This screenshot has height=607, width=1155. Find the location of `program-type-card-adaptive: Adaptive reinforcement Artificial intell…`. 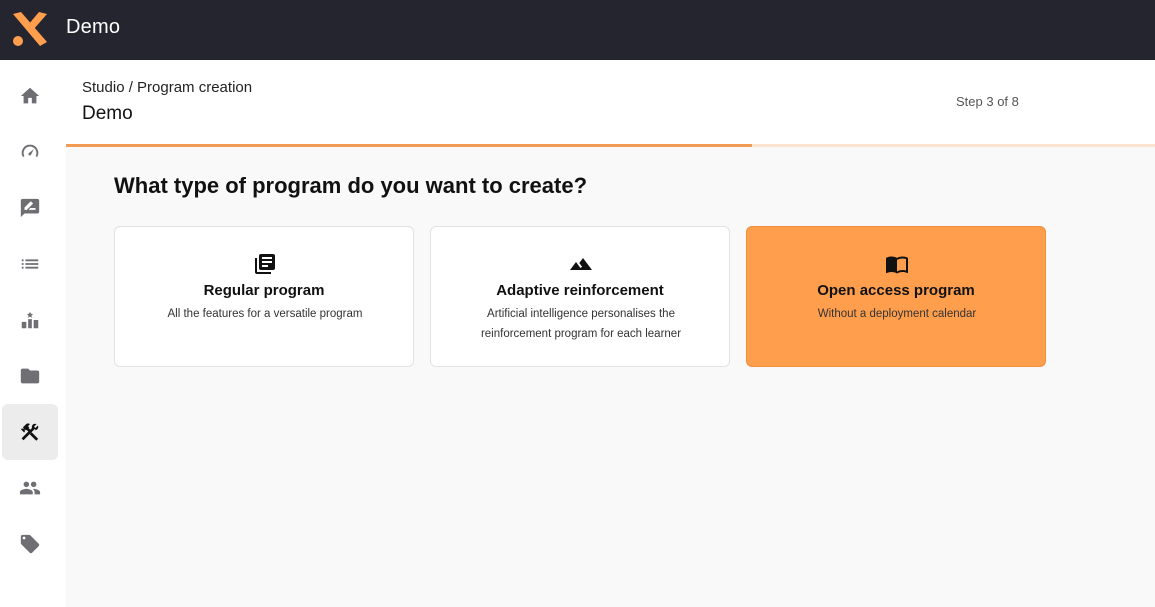

program-type-card-adaptive: Adaptive reinforcement Artificial intell… is located at coordinates (580, 296).